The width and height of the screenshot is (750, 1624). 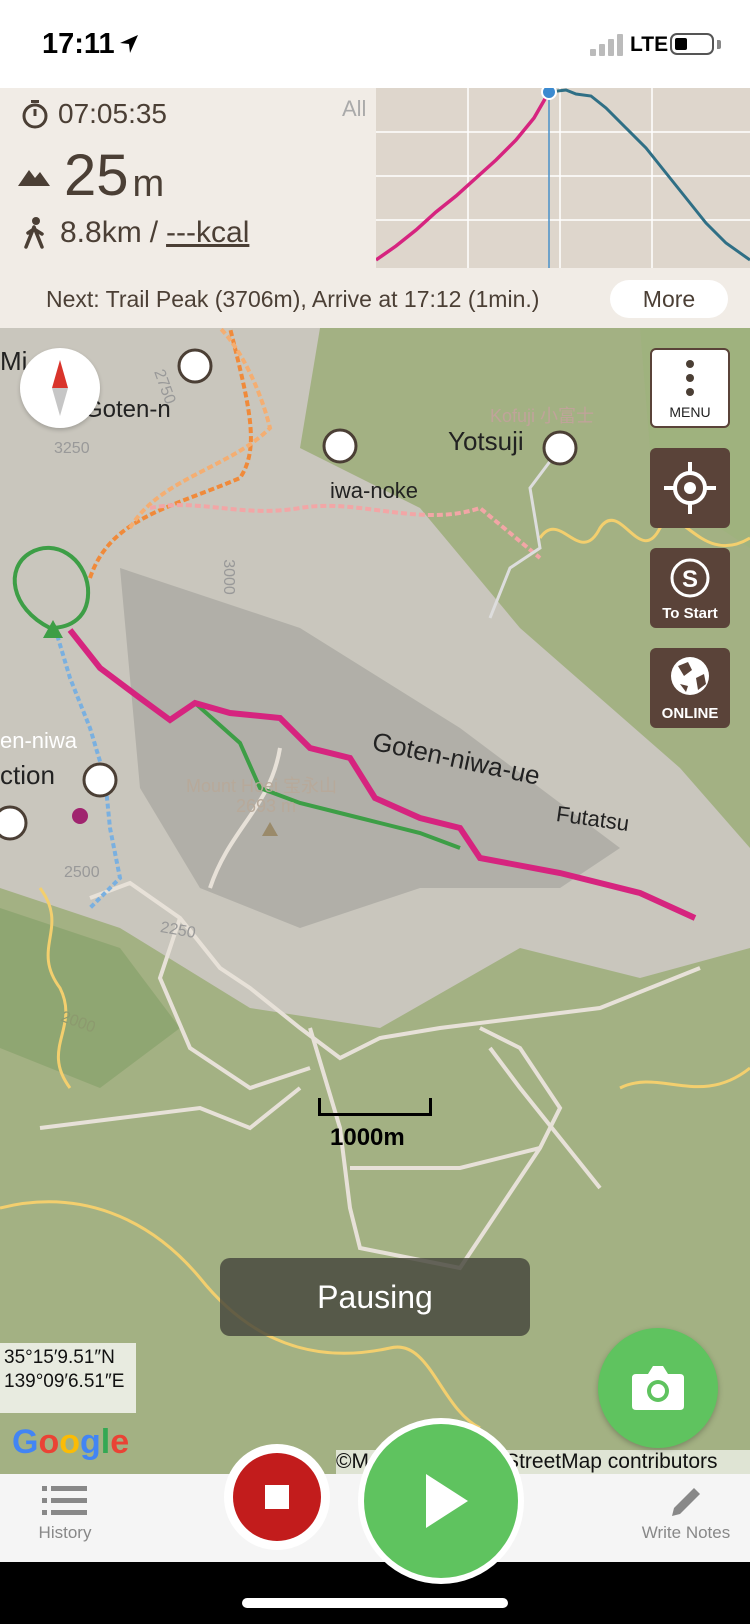 I want to click on stop-recording-button, so click(x=277, y=1497).